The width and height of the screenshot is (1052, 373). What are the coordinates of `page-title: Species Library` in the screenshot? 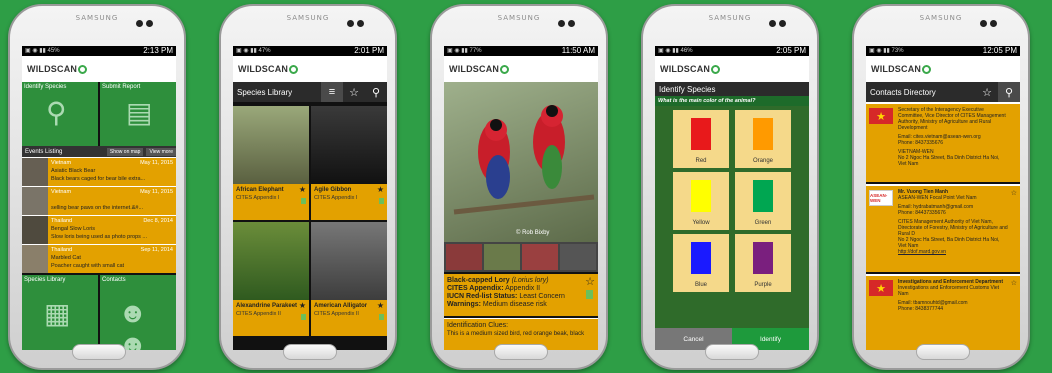 It's located at (265, 92).